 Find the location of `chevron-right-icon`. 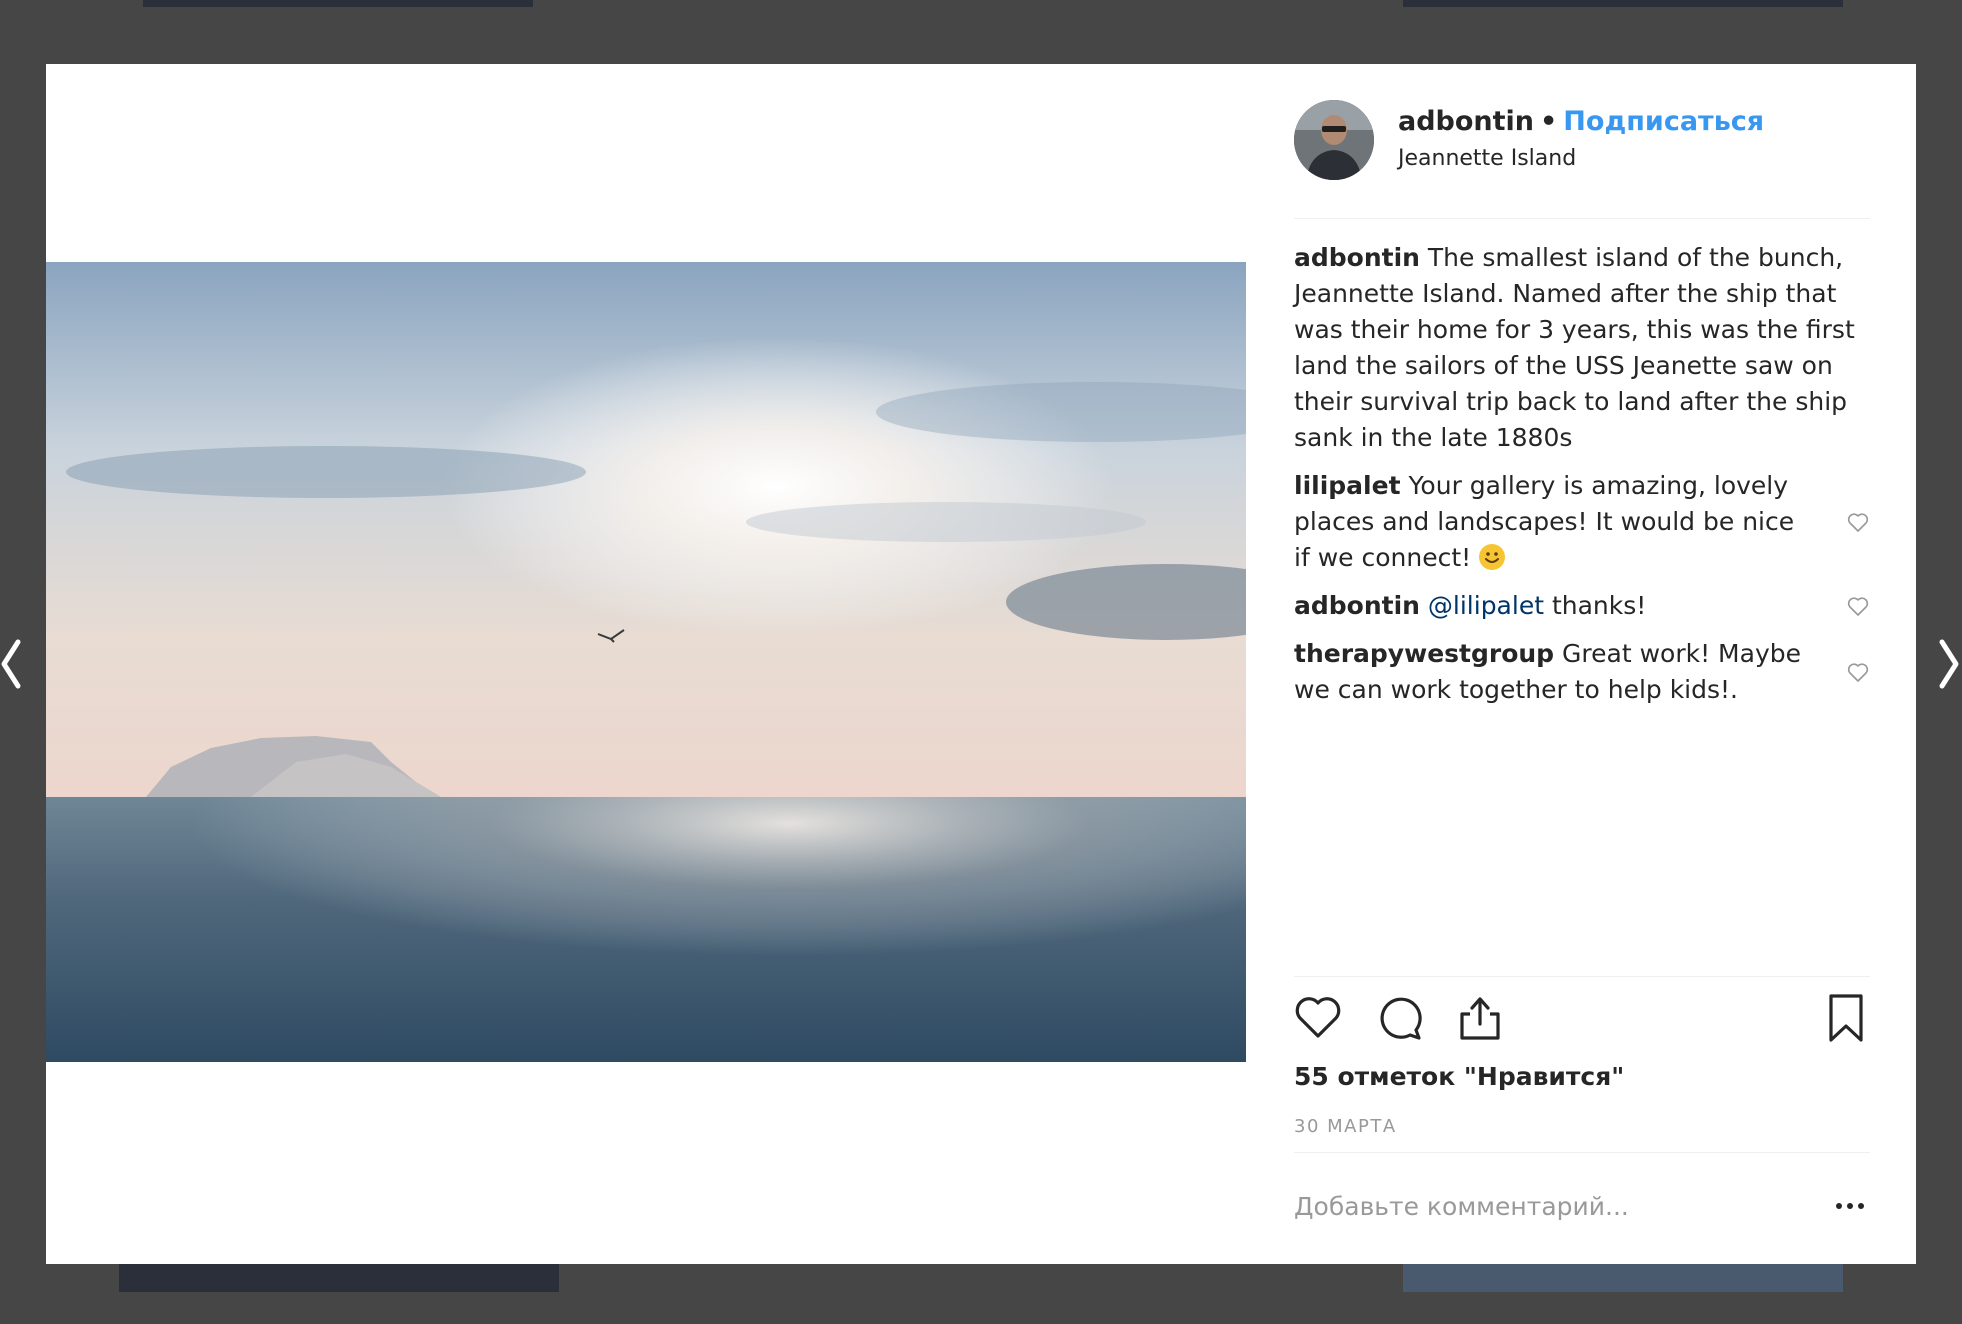

chevron-right-icon is located at coordinates (1949, 664).